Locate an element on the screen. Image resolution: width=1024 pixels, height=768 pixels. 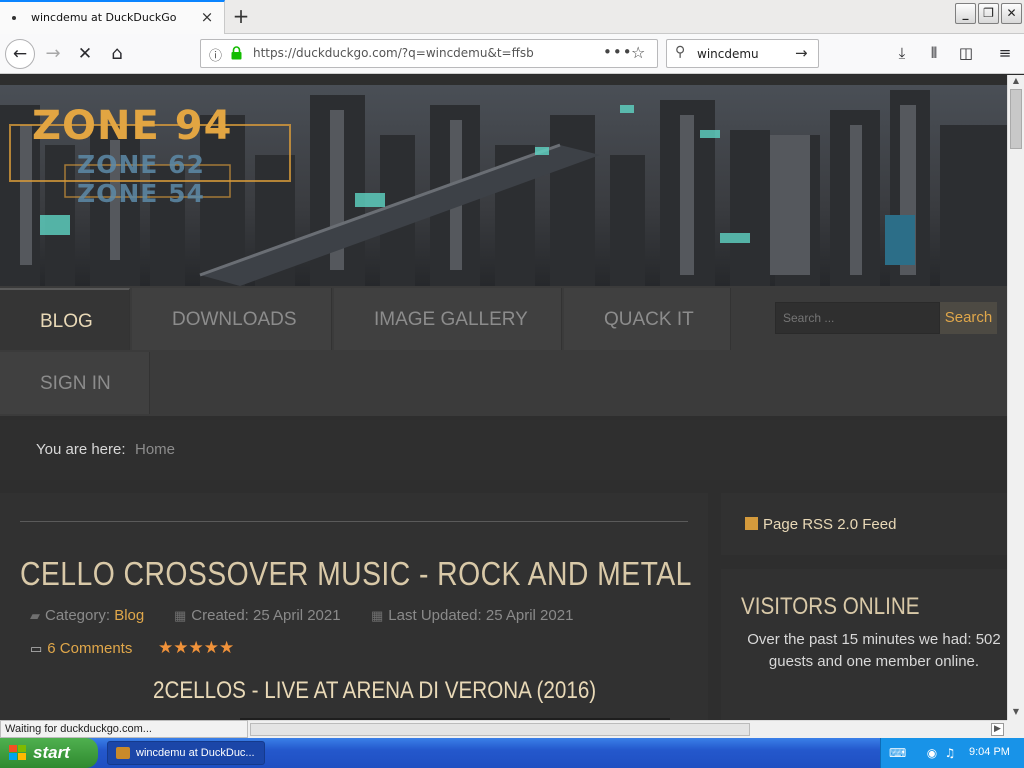
info-icon: ⓘ is located at coordinates (215, 54).